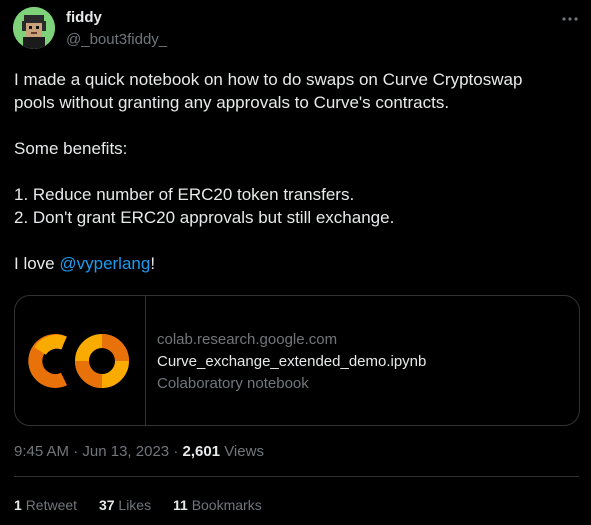 Image resolution: width=591 pixels, height=525 pixels. What do you see at coordinates (84, 18) in the screenshot?
I see `author-display-name: fiddy` at bounding box center [84, 18].